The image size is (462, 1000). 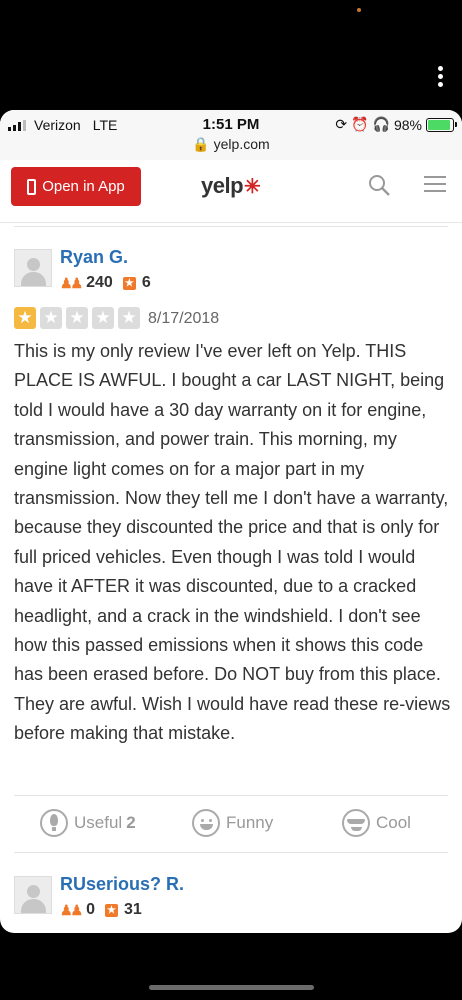 I want to click on open-in-app-button: Open in App, so click(x=76, y=186).